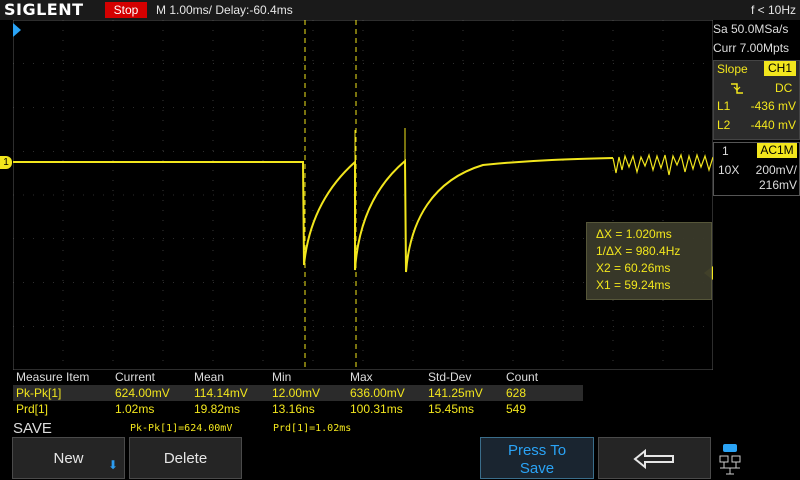 The width and height of the screenshot is (800, 480). I want to click on trigger-level1-value: -436 mV, so click(773, 106).